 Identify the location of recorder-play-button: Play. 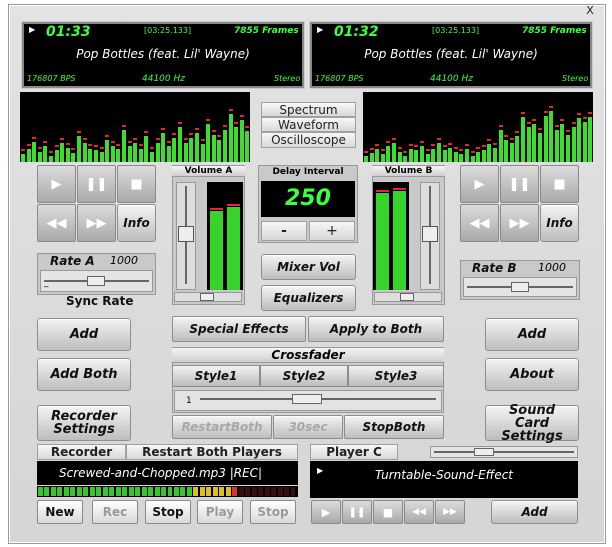
(220, 512).